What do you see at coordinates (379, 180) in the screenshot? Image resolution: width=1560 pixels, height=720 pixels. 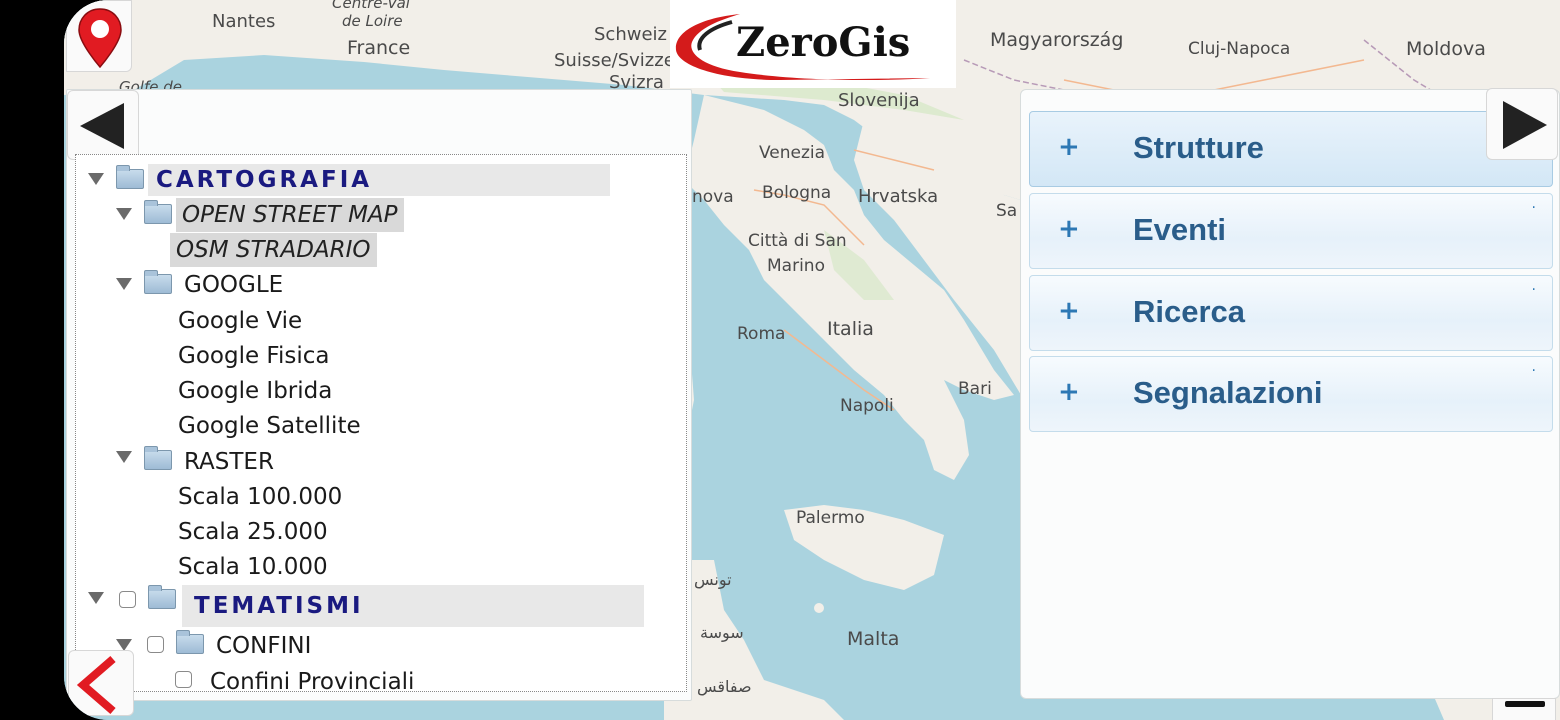 I see `tree-group-cartografia: CARTOGRAFIA` at bounding box center [379, 180].